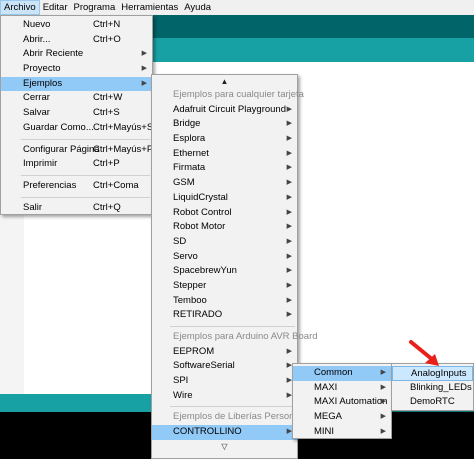  Describe the element at coordinates (224, 227) in the screenshot. I see `menu-item-robot-motor: Robot Motor ▶` at that location.